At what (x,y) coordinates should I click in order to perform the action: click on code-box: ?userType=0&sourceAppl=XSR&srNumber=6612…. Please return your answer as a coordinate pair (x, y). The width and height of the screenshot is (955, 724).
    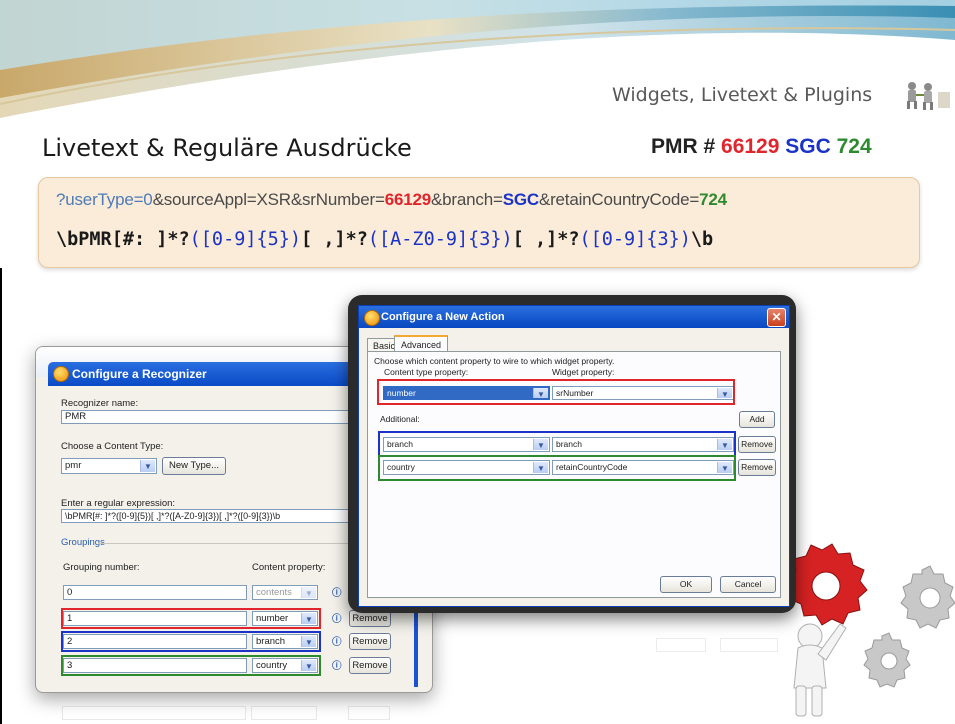
    Looking at the image, I should click on (479, 222).